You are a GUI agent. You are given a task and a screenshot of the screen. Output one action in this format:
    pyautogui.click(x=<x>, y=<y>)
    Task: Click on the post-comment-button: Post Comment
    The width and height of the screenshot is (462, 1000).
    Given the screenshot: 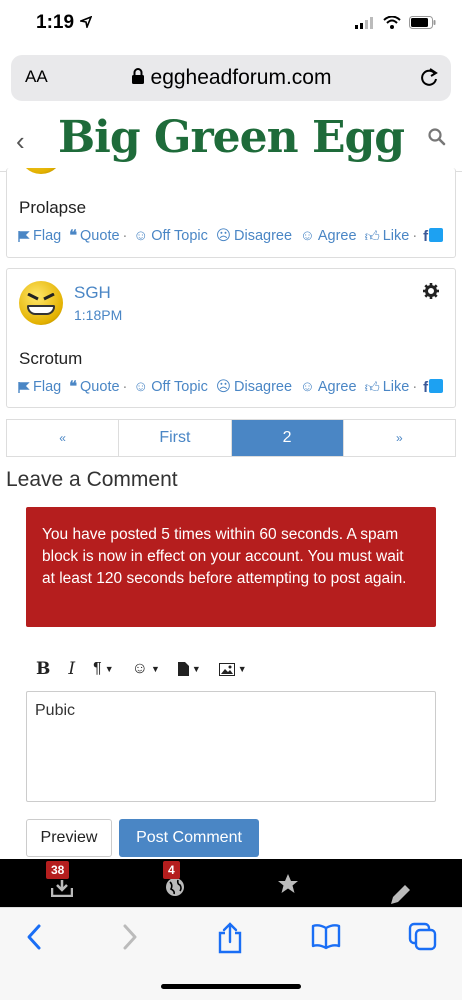 What is the action you would take?
    pyautogui.click(x=189, y=838)
    